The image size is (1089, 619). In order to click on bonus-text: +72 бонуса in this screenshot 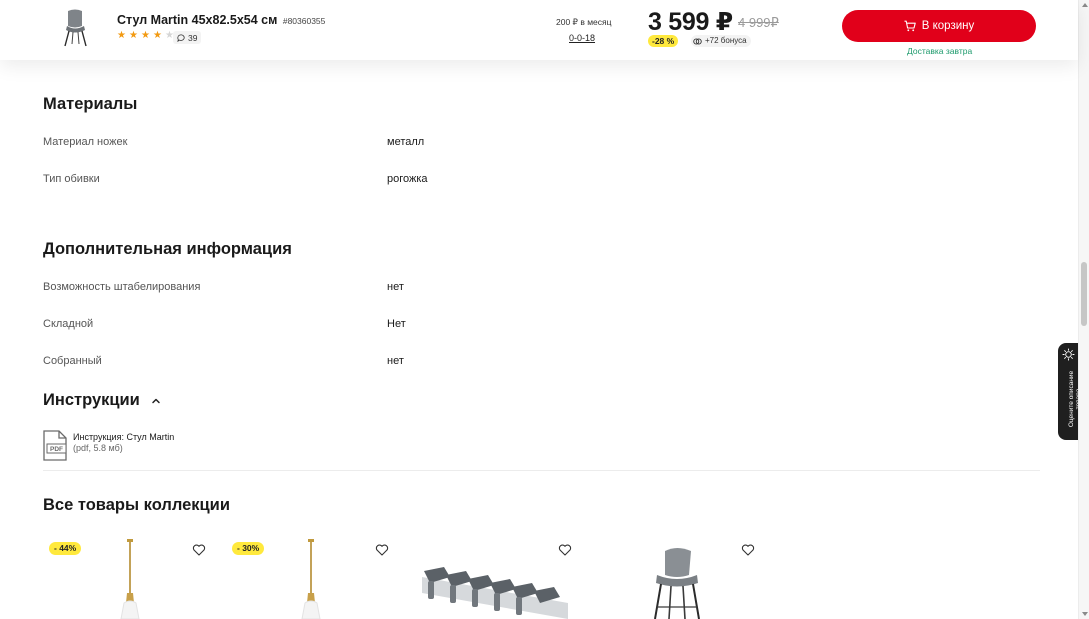, I will do `click(726, 40)`.